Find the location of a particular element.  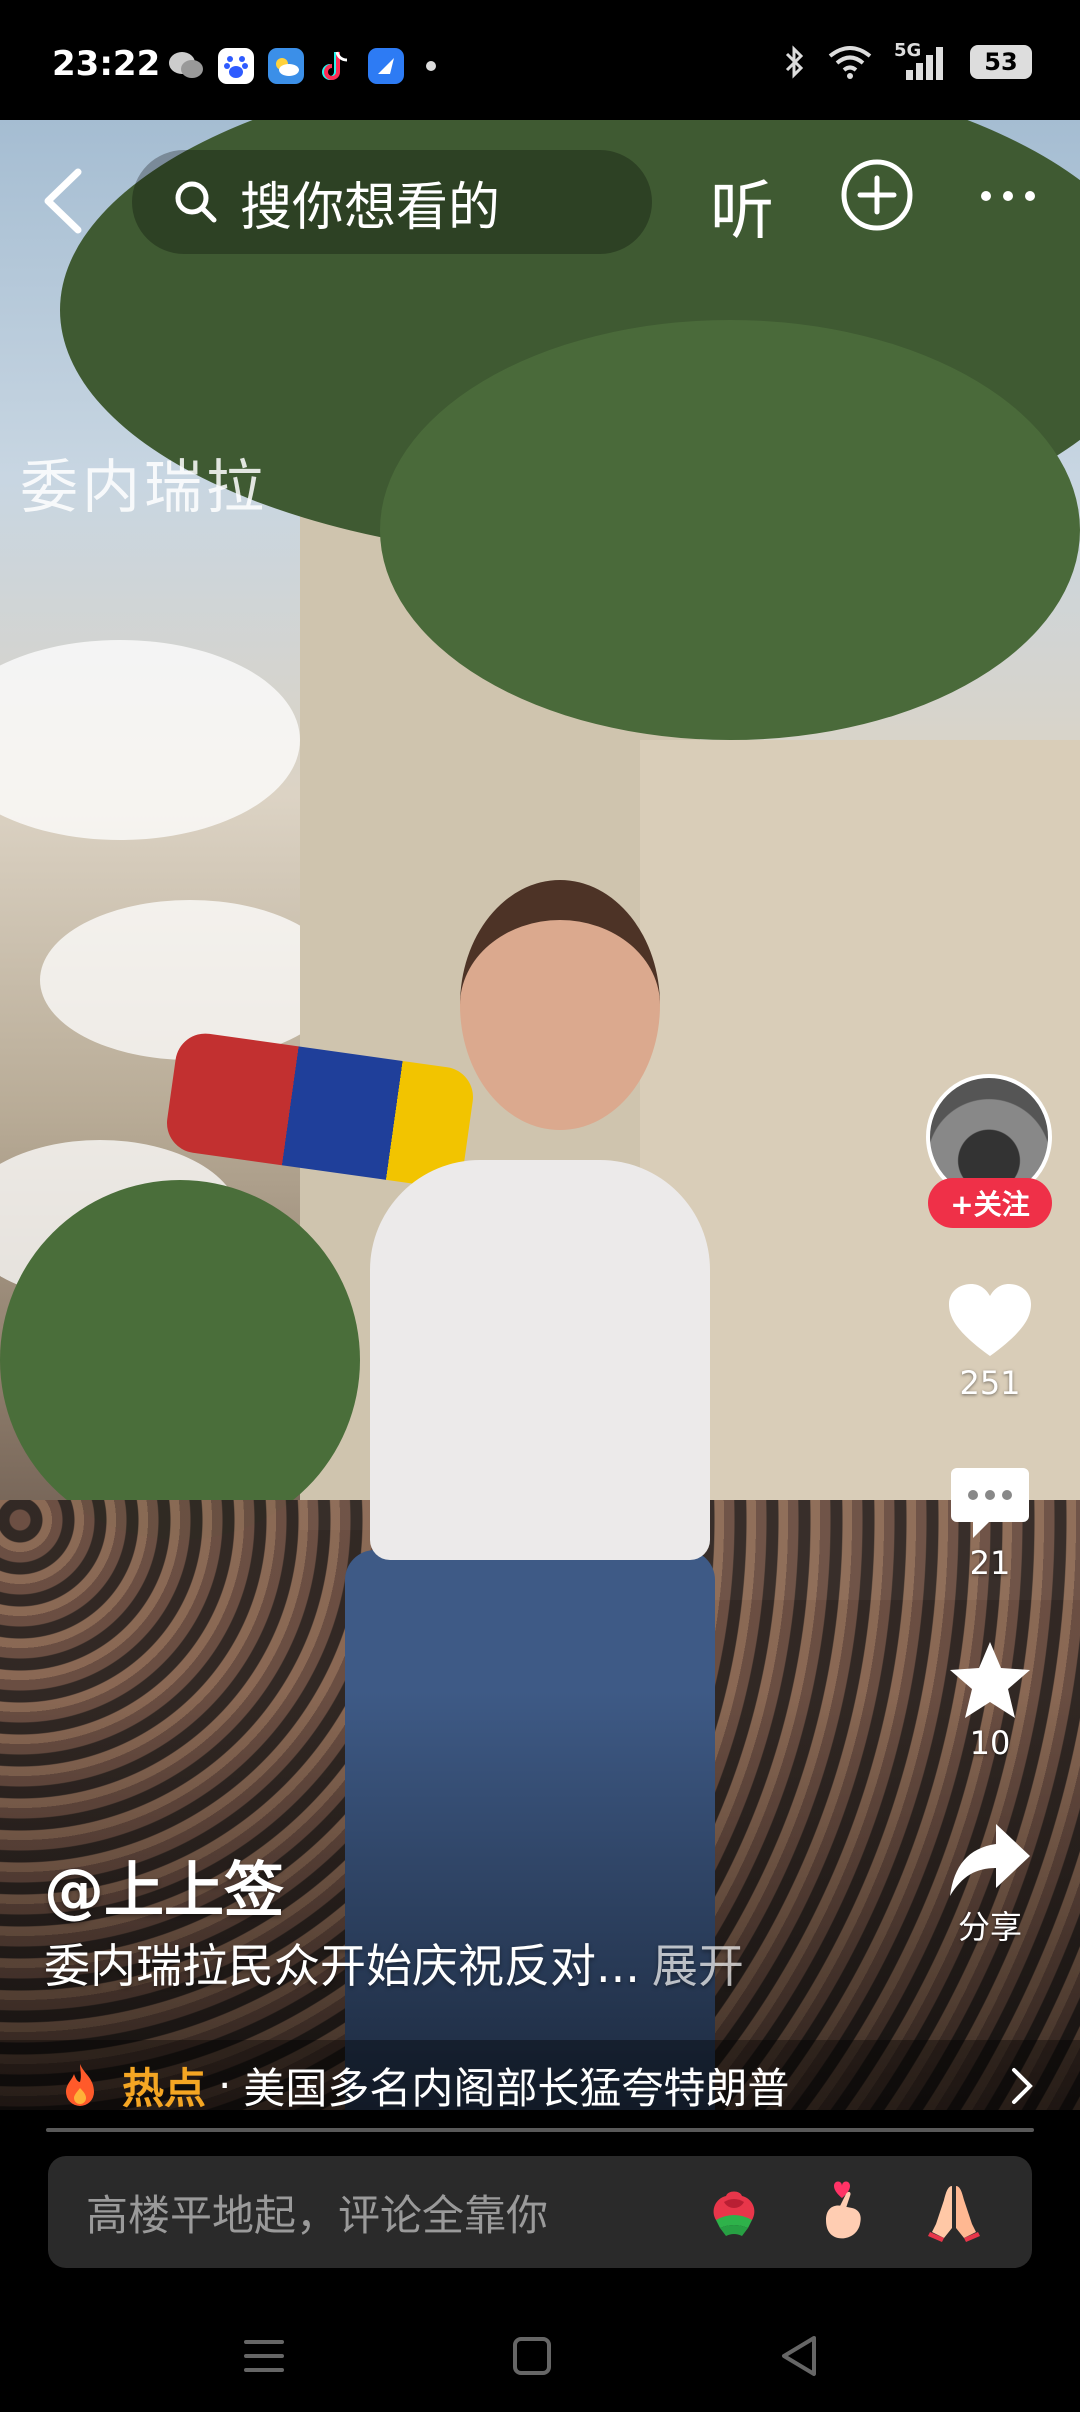

status-time: 23:22 is located at coordinates (106, 64).